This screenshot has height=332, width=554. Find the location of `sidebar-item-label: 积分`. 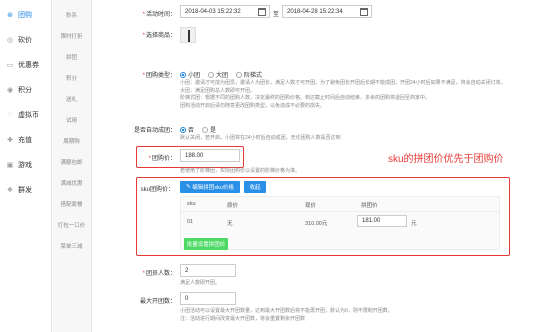

sidebar-item-label: 积分 is located at coordinates (25, 90).